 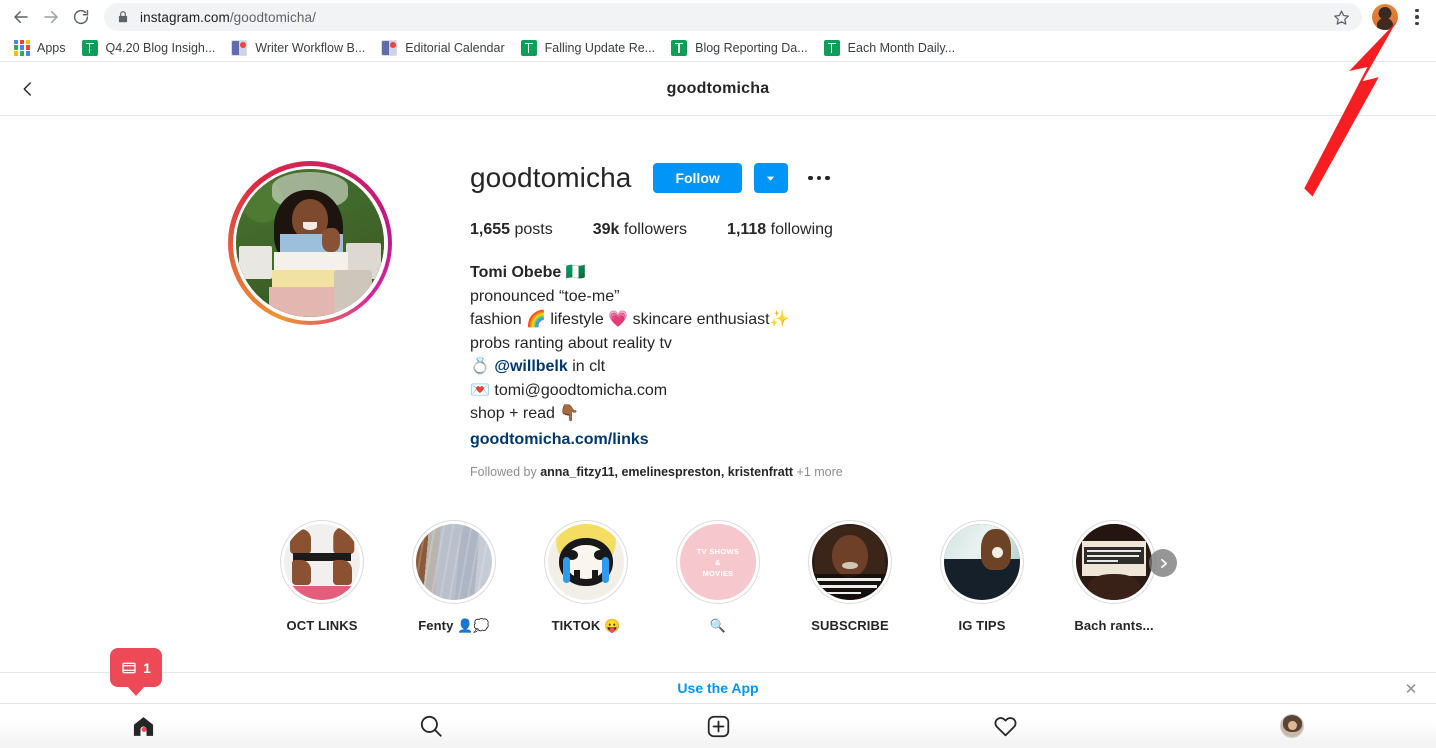 I want to click on google-slides-icon, so click(x=239, y=47).